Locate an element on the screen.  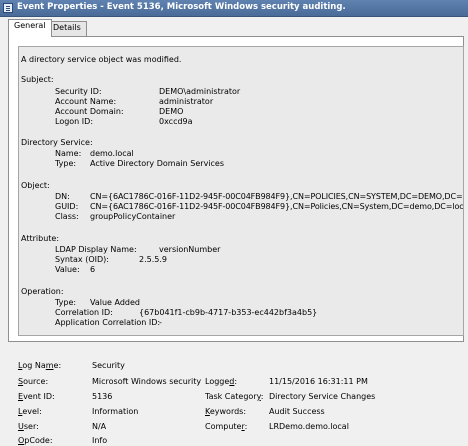
attribute-value: 6 is located at coordinates (93, 269).